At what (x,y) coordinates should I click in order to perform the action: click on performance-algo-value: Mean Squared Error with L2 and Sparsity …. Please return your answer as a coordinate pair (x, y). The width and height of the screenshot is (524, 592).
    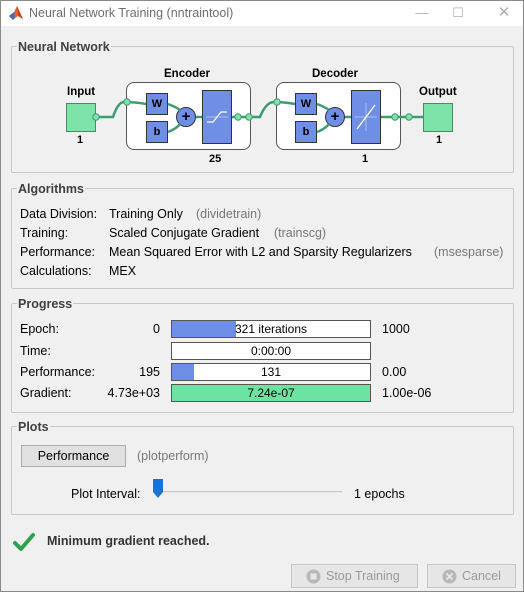
    Looking at the image, I should click on (260, 252).